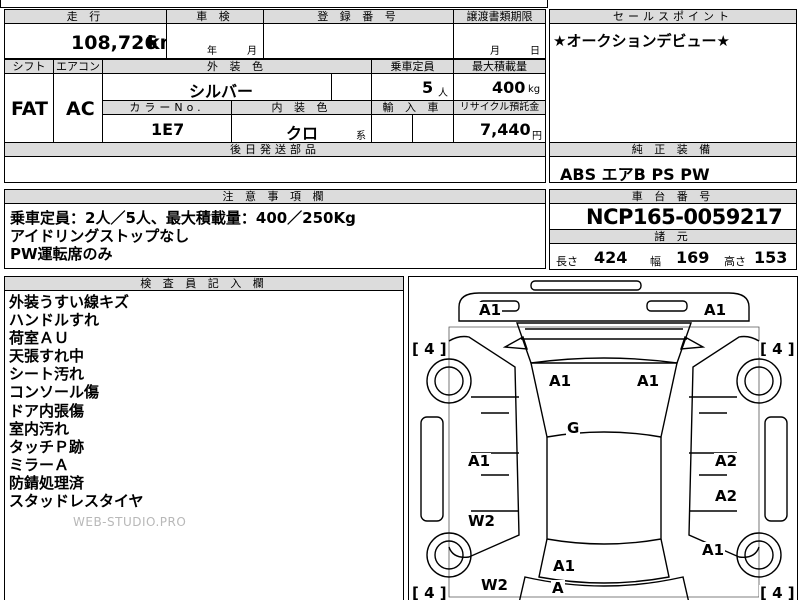 This screenshot has height=600, width=800. What do you see at coordinates (604, 491) in the screenshot?
I see `windshield-area` at bounding box center [604, 491].